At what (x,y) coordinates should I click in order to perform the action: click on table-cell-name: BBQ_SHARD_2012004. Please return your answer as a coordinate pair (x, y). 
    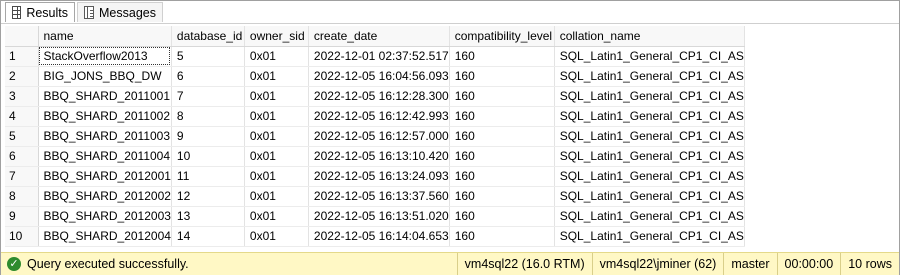
    Looking at the image, I should click on (105, 236).